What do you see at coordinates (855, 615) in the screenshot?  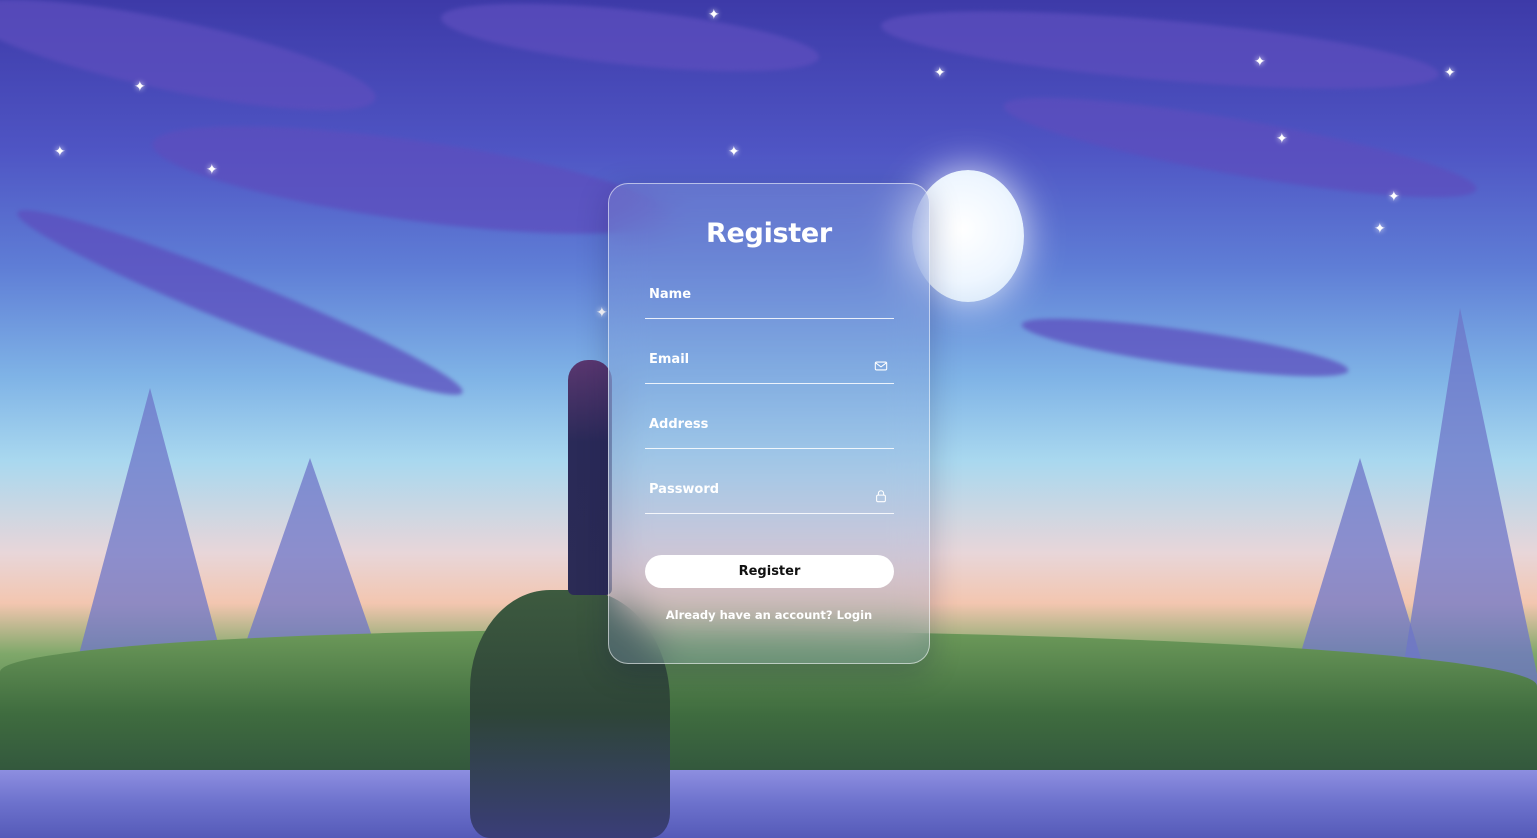 I see `login-link: Login` at bounding box center [855, 615].